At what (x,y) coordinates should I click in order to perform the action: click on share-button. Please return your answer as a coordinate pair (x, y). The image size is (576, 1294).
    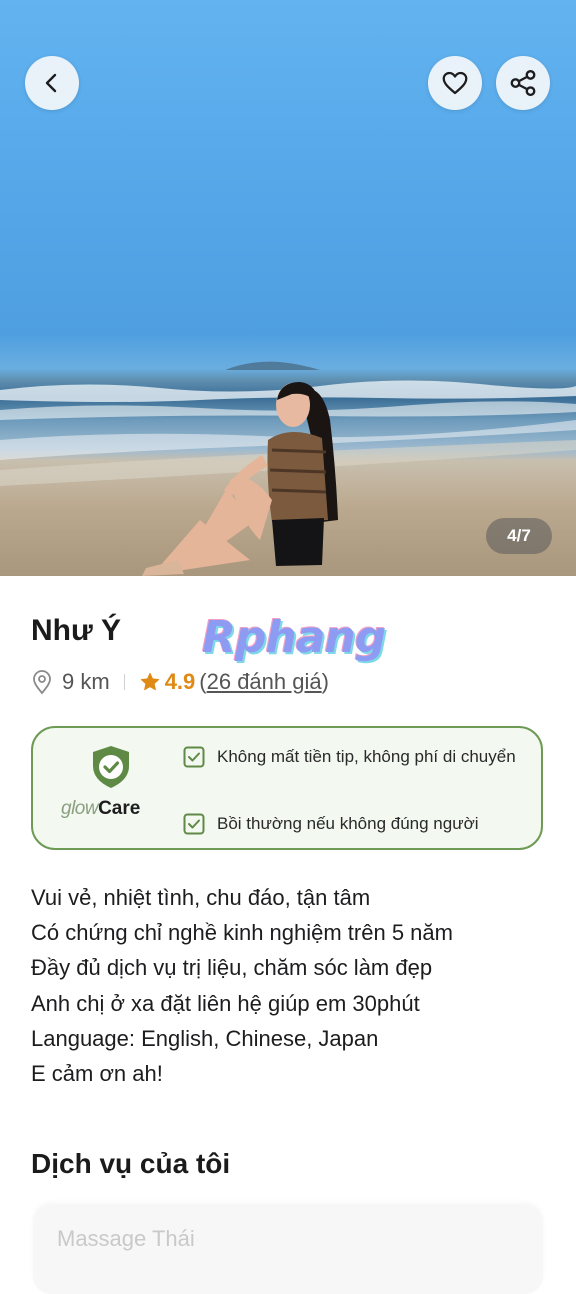
    Looking at the image, I should click on (523, 83).